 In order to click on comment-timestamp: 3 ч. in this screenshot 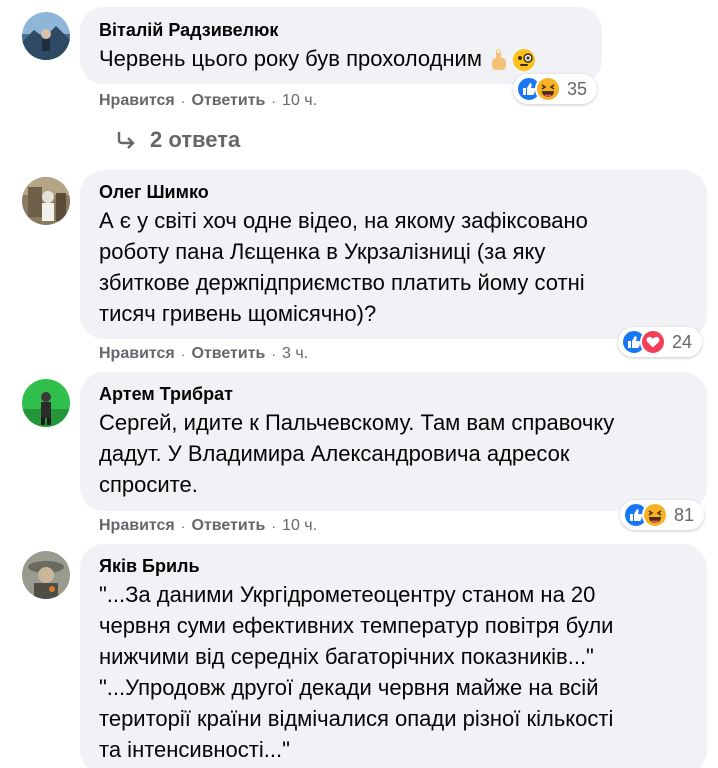, I will do `click(295, 354)`.